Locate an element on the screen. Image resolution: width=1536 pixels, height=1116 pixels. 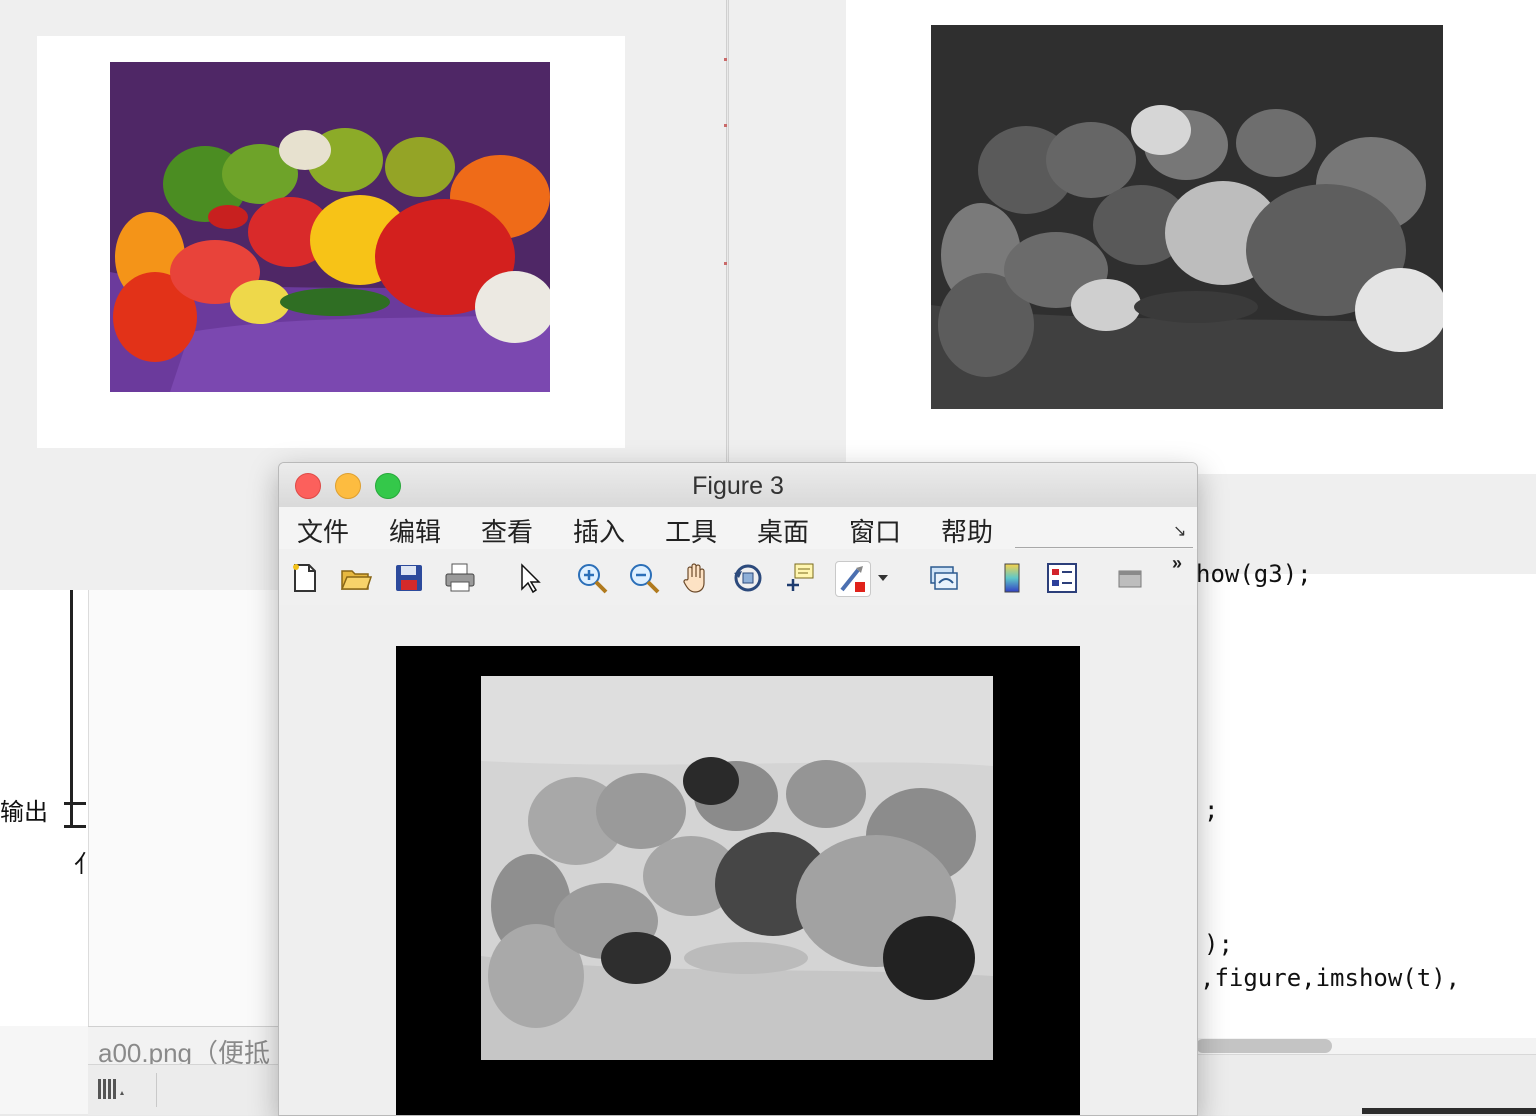
code-line: ); is located at coordinates (1218, 944).